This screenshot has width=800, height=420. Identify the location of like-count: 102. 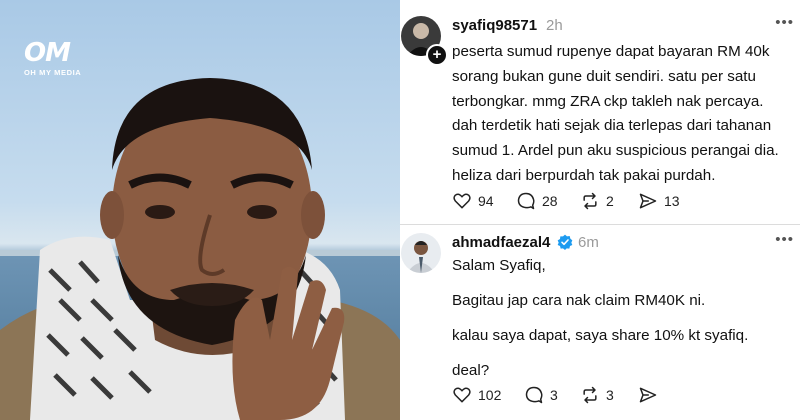
(490, 395).